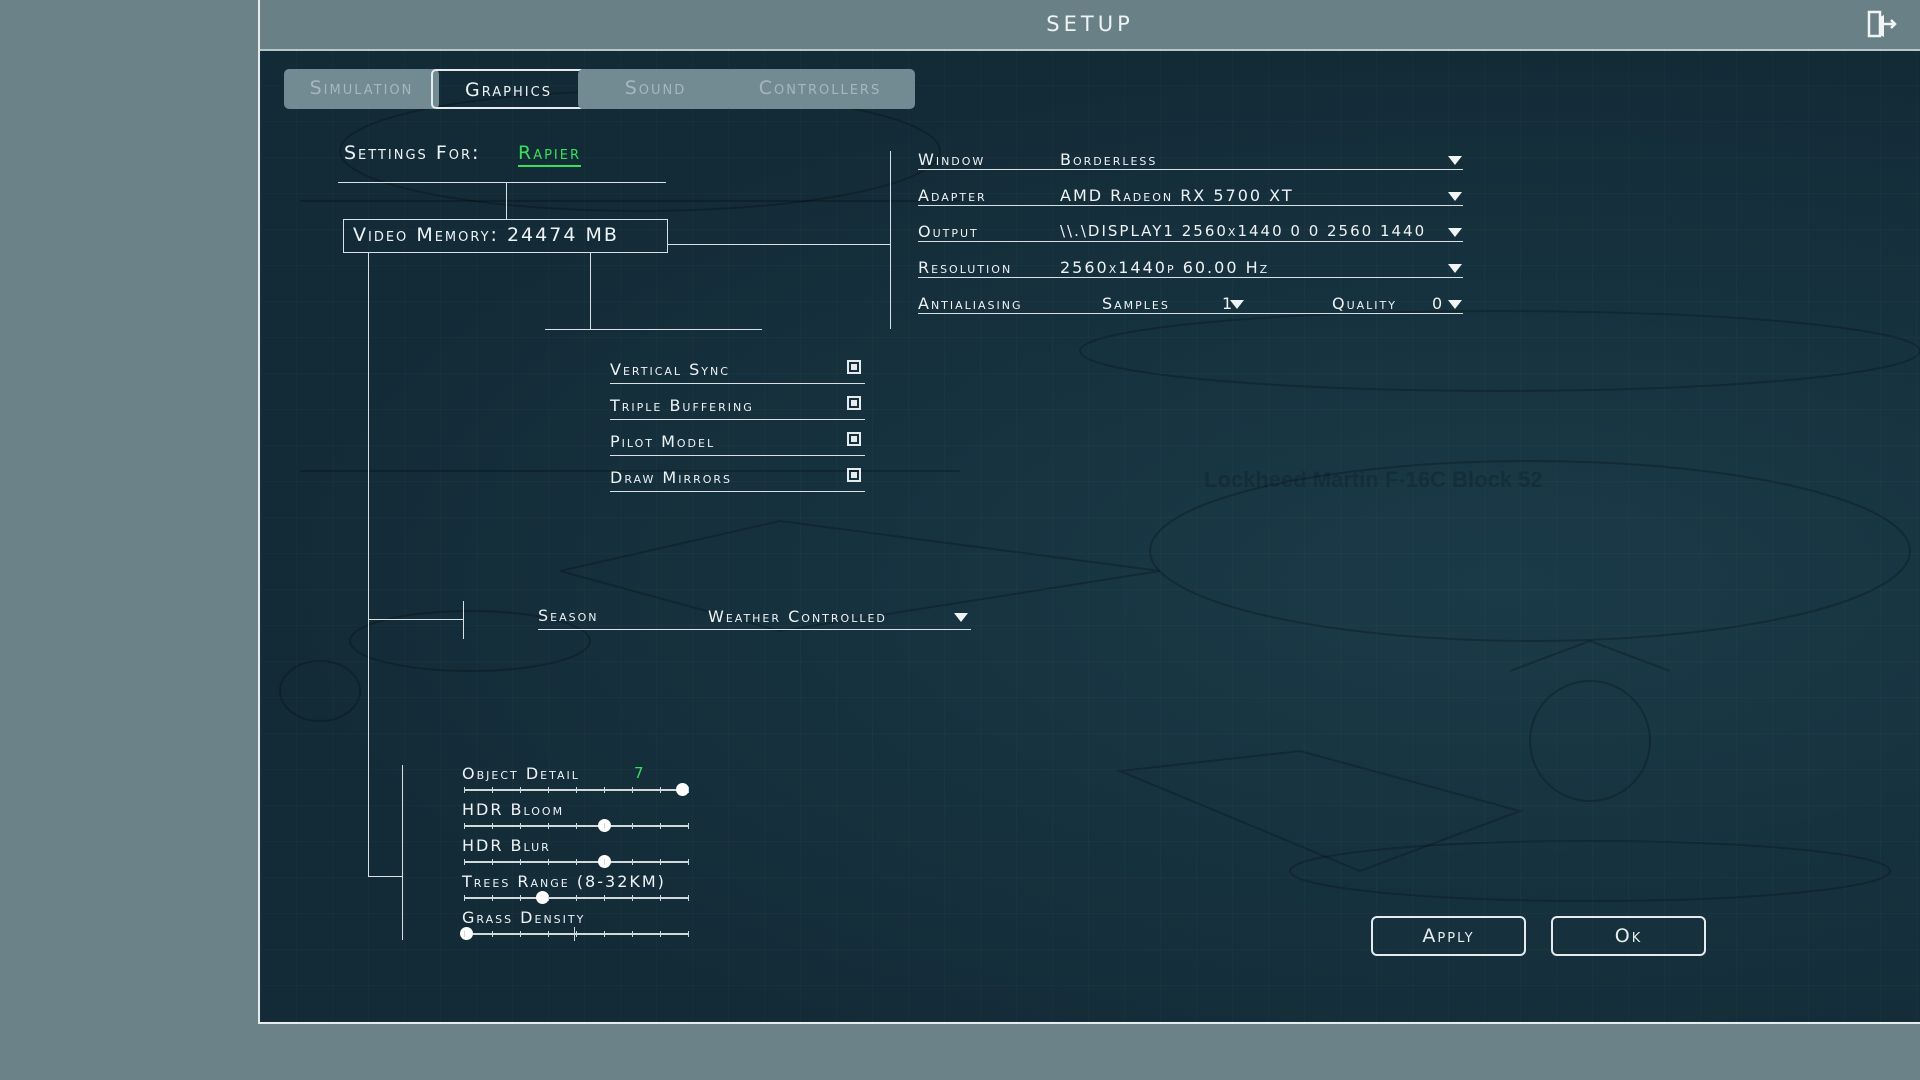 The width and height of the screenshot is (1920, 1080). I want to click on antialiasing-label: Antialiasing, so click(970, 303).